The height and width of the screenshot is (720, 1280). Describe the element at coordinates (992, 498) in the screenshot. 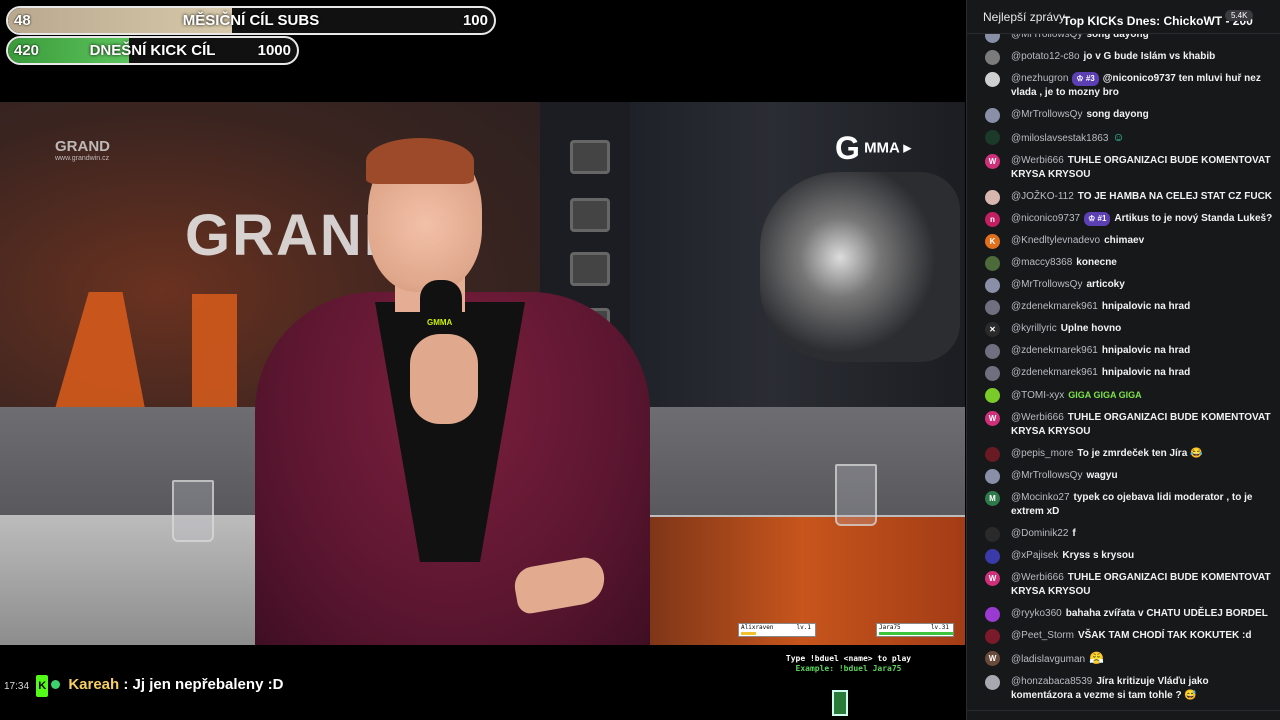

I see `avatar: M` at that location.